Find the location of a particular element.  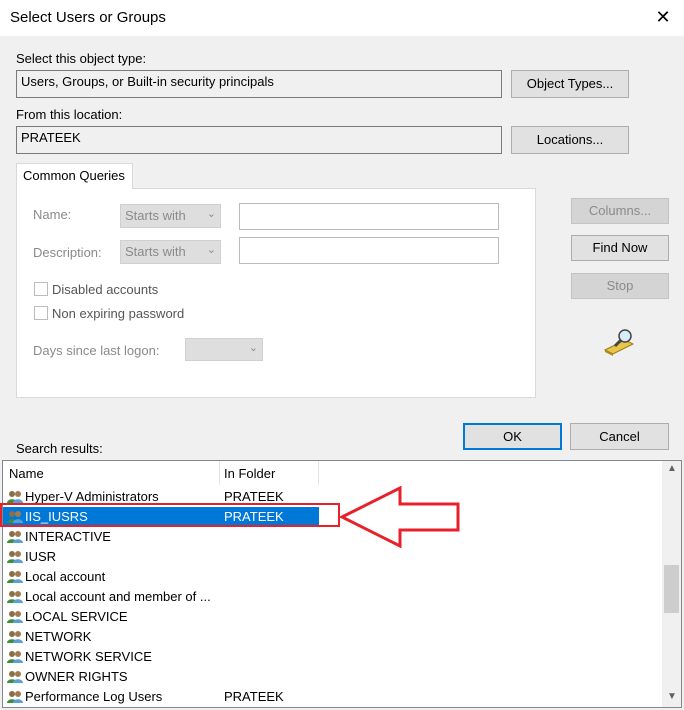

list-item-name: INTERACTIVE is located at coordinates (68, 536).